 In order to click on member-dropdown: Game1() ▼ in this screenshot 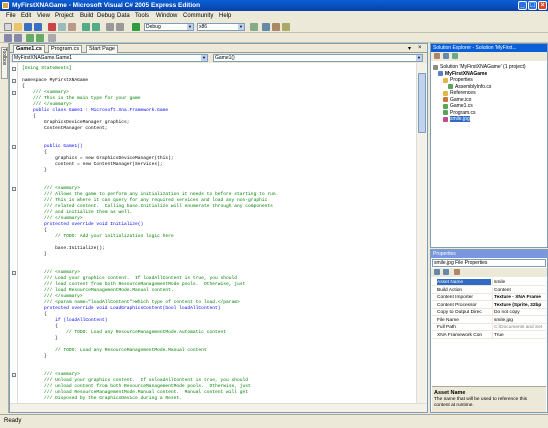, I will do `click(318, 58)`.